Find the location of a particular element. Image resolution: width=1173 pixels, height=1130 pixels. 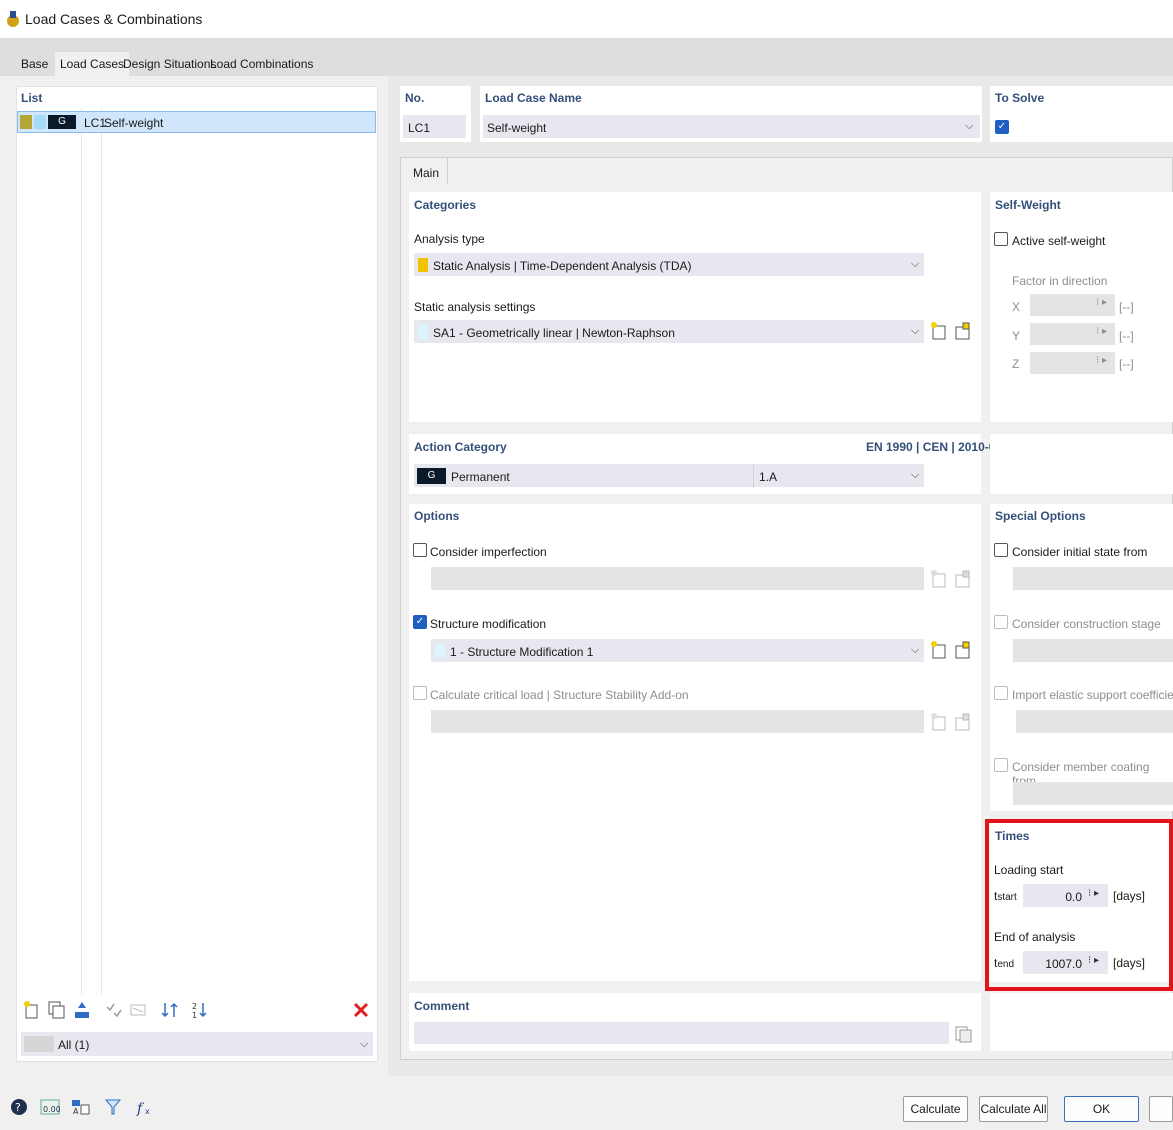

list-item-id: LC1 is located at coordinates (95, 123).